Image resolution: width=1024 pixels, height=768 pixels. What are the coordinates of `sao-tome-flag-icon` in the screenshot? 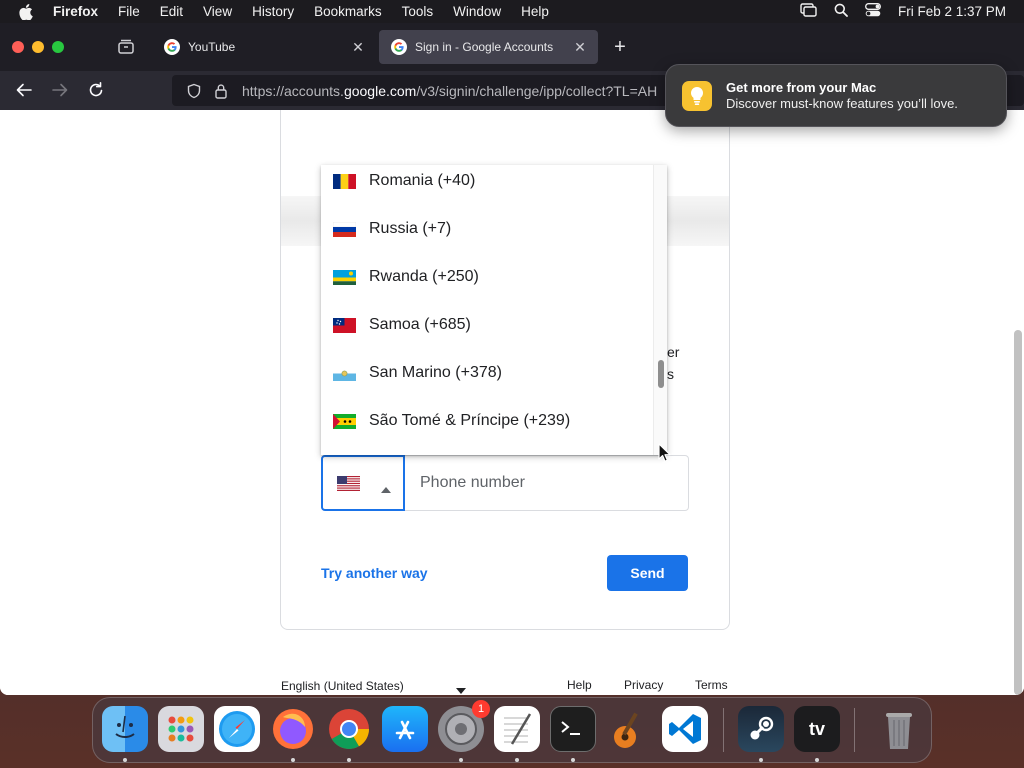 It's located at (344, 421).